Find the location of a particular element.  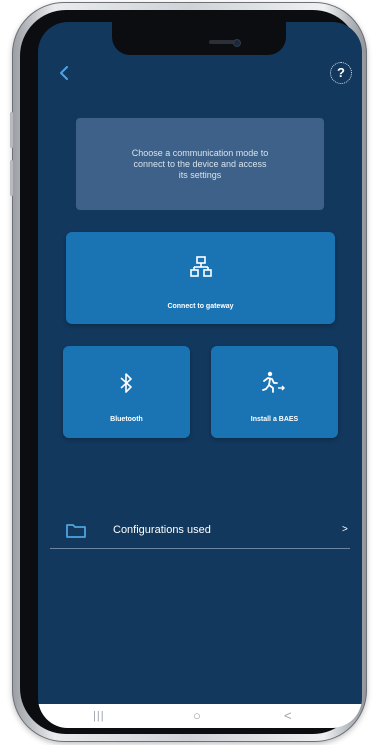

install-baes-card: Install a BAES is located at coordinates (274, 392).